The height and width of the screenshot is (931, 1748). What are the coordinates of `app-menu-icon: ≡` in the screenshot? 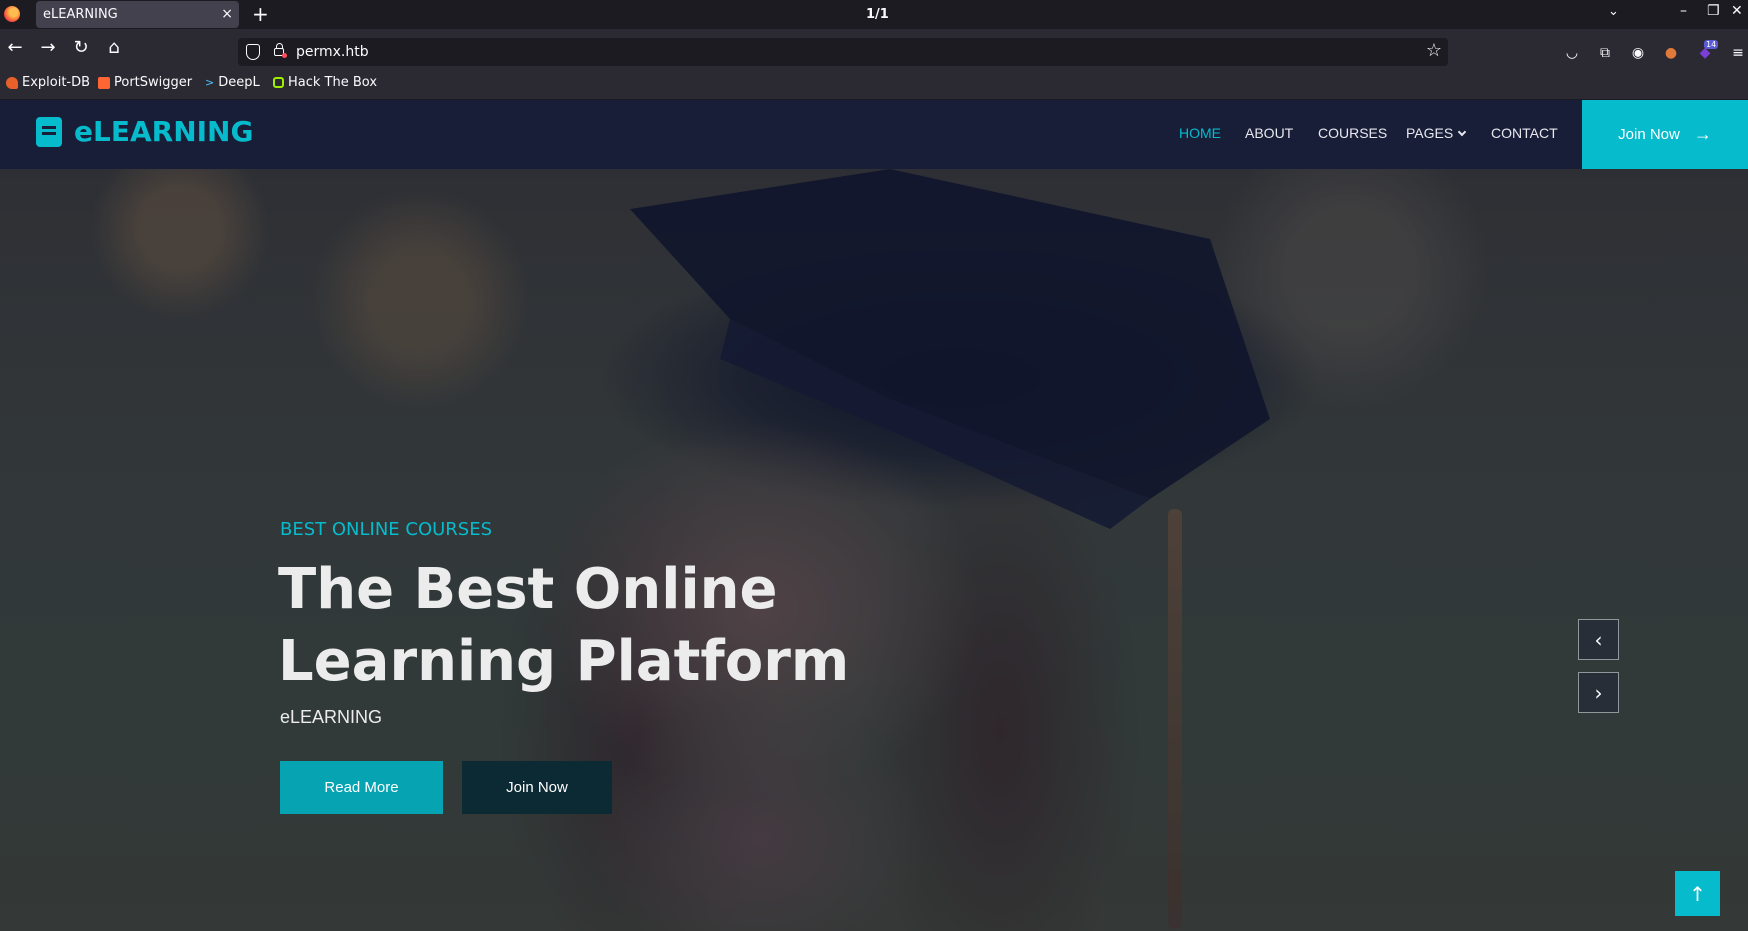 It's located at (1738, 53).